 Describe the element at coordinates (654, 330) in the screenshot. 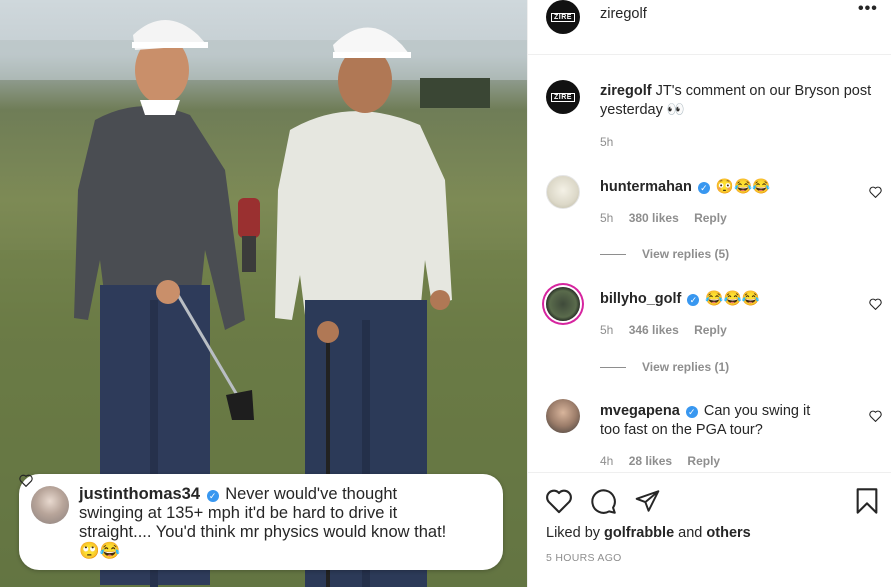

I see `comment-likes: 346 likes` at that location.